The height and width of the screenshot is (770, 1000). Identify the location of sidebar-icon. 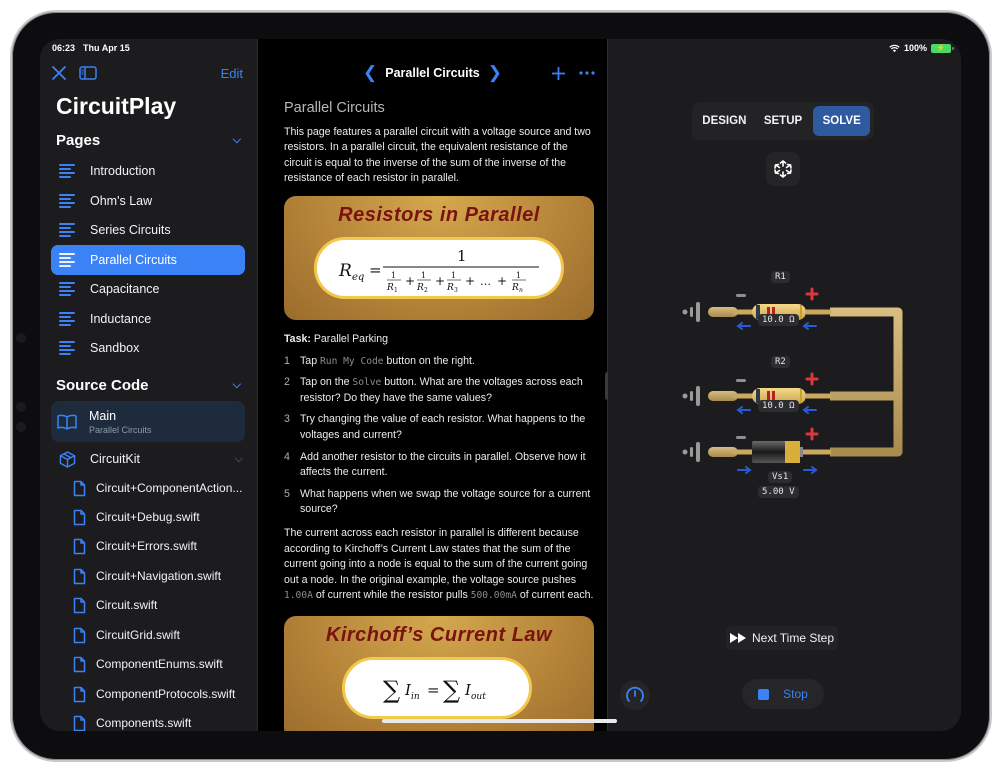
(88, 73).